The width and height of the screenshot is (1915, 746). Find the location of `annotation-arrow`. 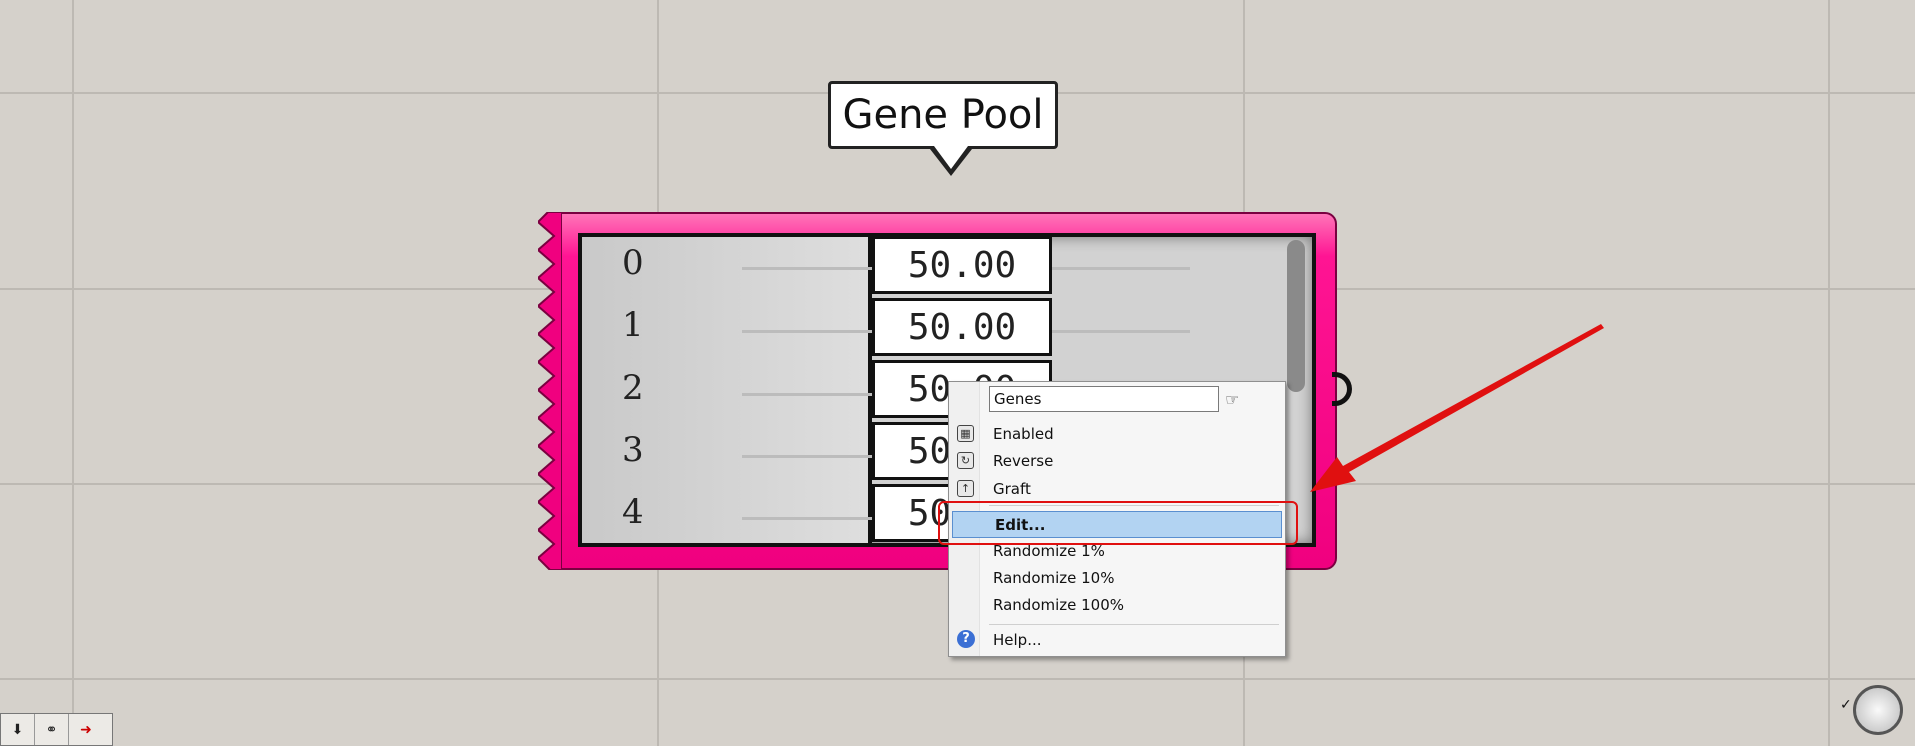

annotation-arrow is located at coordinates (1457, 408).